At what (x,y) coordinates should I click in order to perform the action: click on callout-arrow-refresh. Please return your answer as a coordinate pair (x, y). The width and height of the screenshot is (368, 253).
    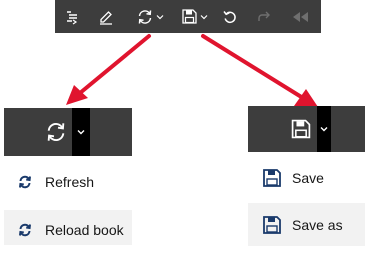
    Looking at the image, I should click on (114, 64).